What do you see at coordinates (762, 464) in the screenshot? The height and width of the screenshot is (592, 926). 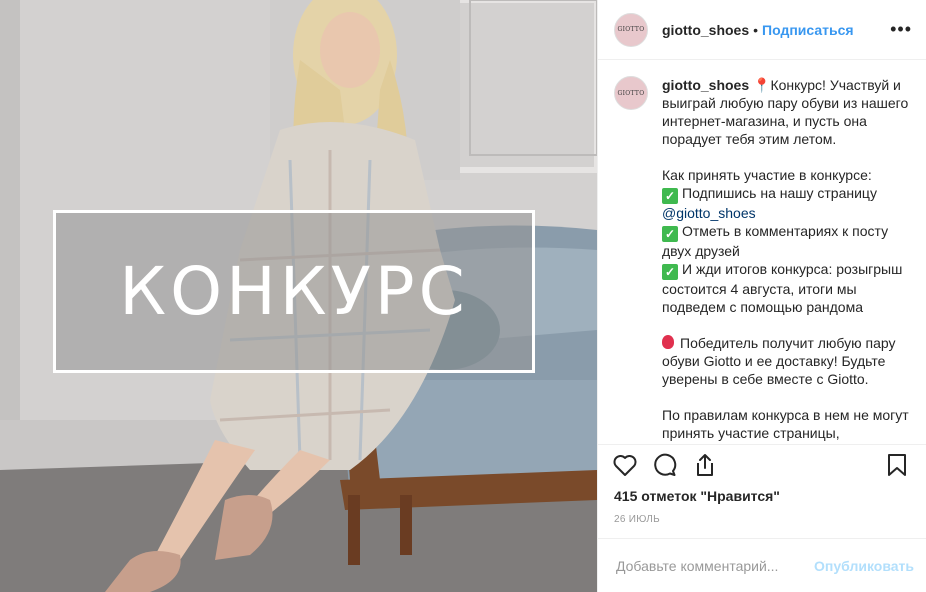 I see `action-bar` at bounding box center [762, 464].